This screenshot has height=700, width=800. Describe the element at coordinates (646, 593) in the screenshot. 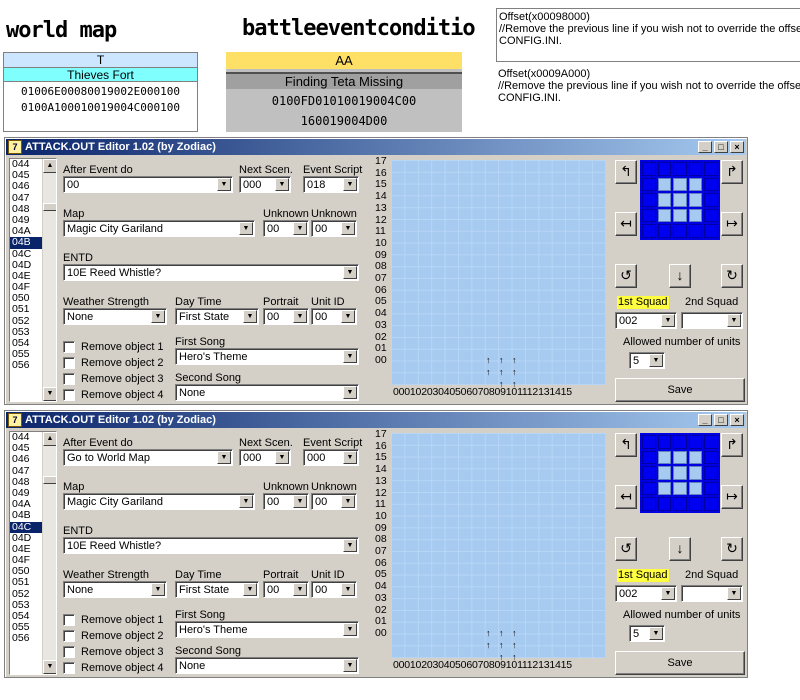

I see `first-squad-select: 002 ▼` at that location.